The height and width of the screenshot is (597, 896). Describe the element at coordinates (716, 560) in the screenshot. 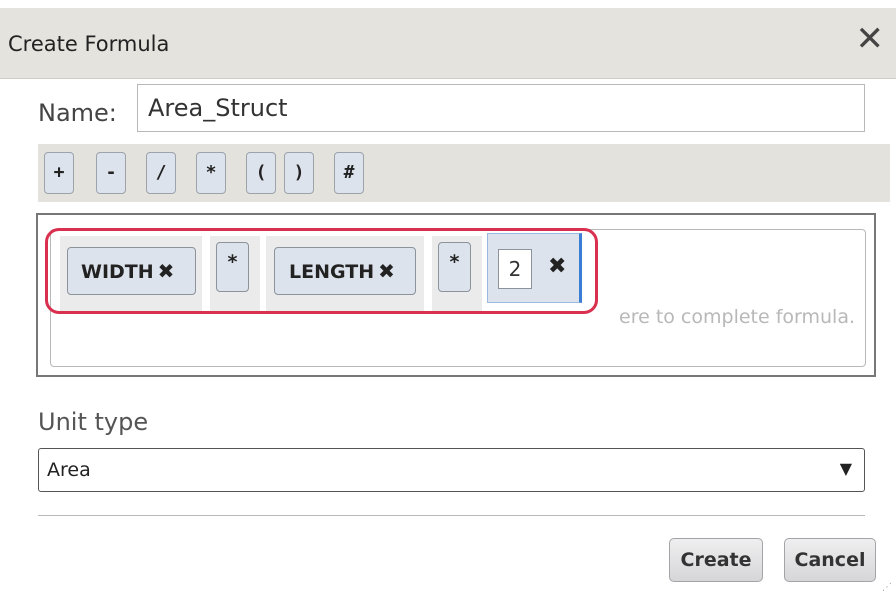

I see `create-button: Create` at that location.